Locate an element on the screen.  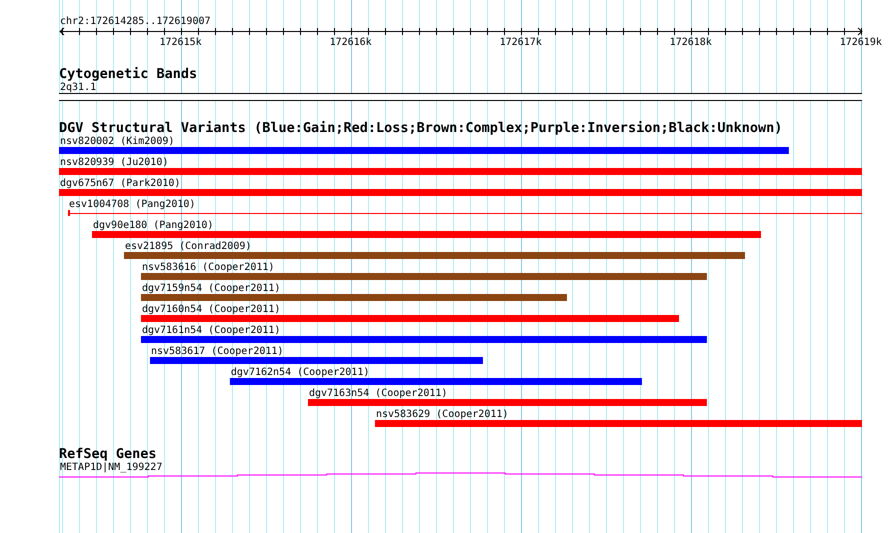
variant-label: dgv675n67 (Park2010) is located at coordinates (120, 183).